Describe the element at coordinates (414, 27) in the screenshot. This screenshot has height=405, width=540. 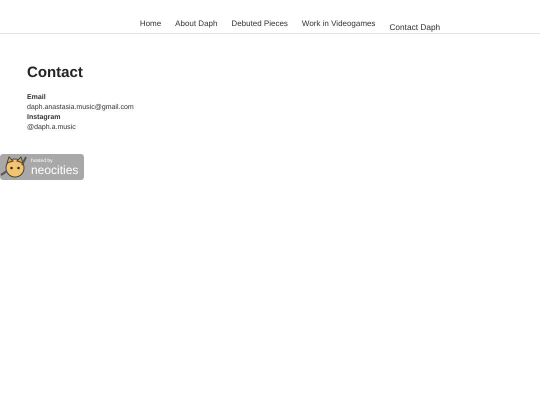
I see `nav-link: Contact Daph` at that location.